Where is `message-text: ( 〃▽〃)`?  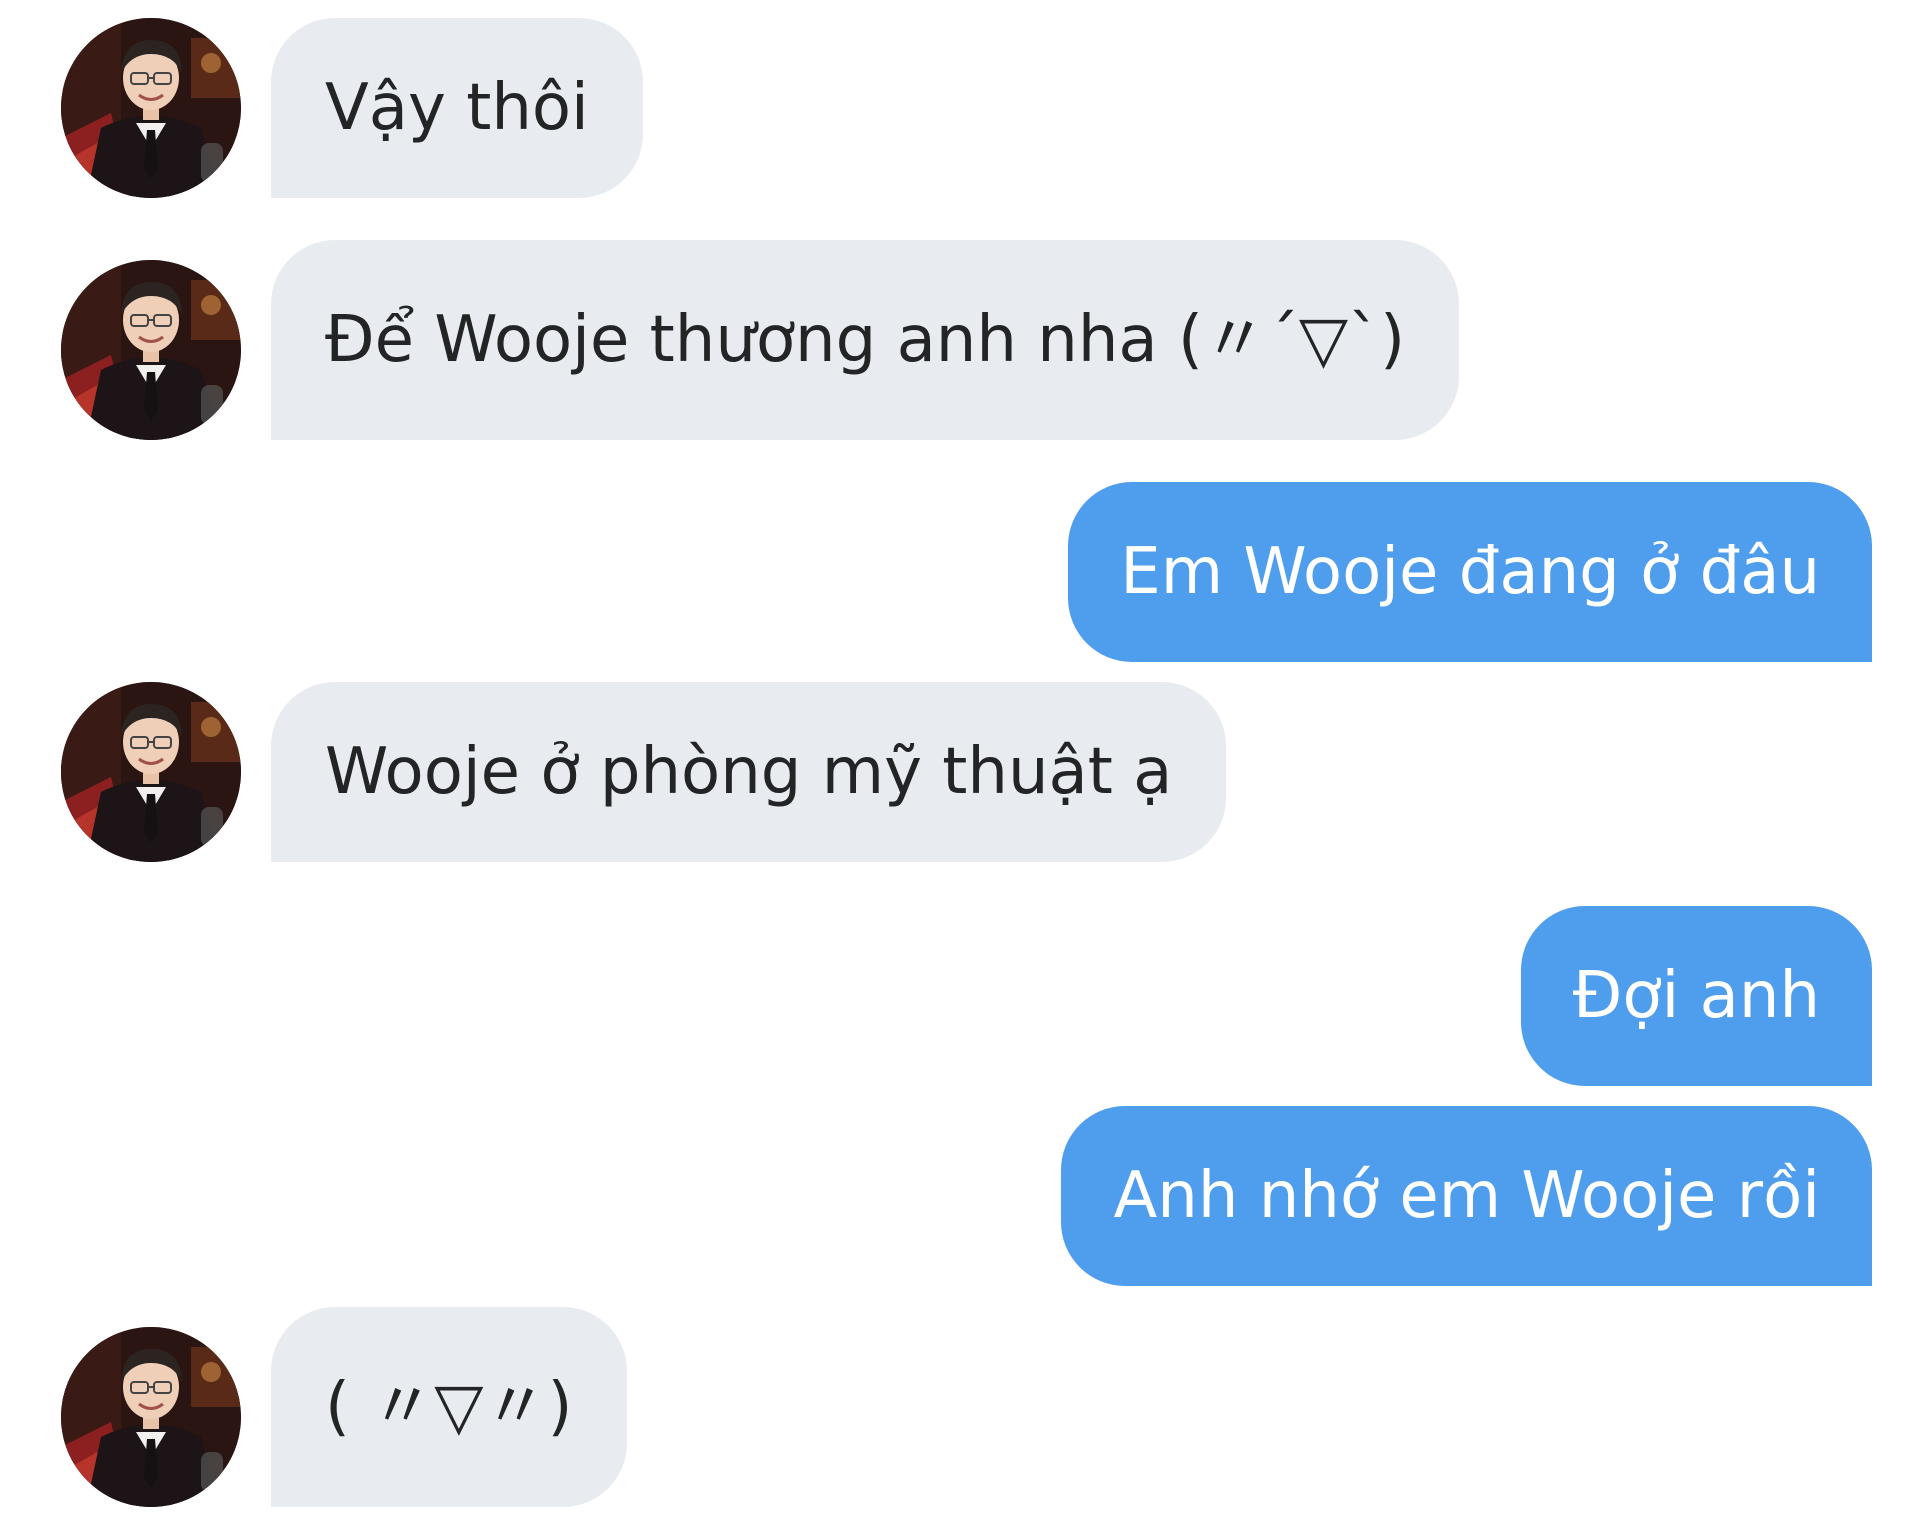
message-text: ( 〃▽〃) is located at coordinates (449, 1407).